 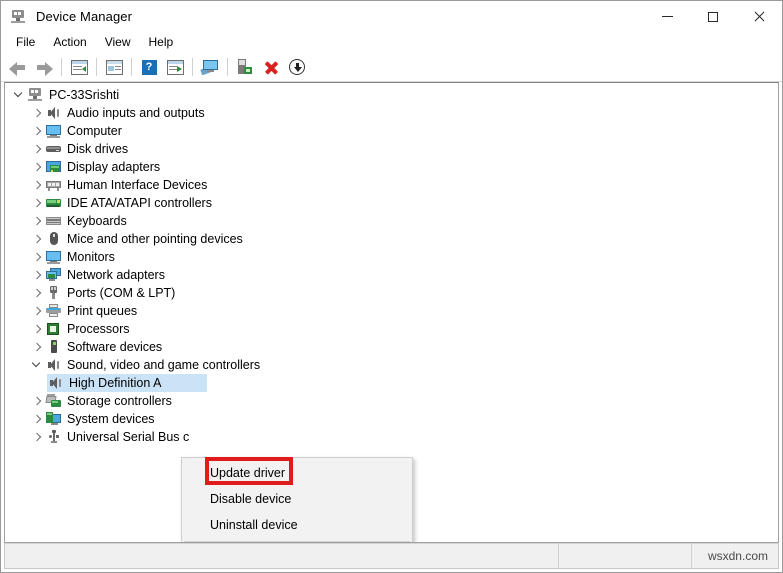 I want to click on update-driver-button, so click(x=297, y=67).